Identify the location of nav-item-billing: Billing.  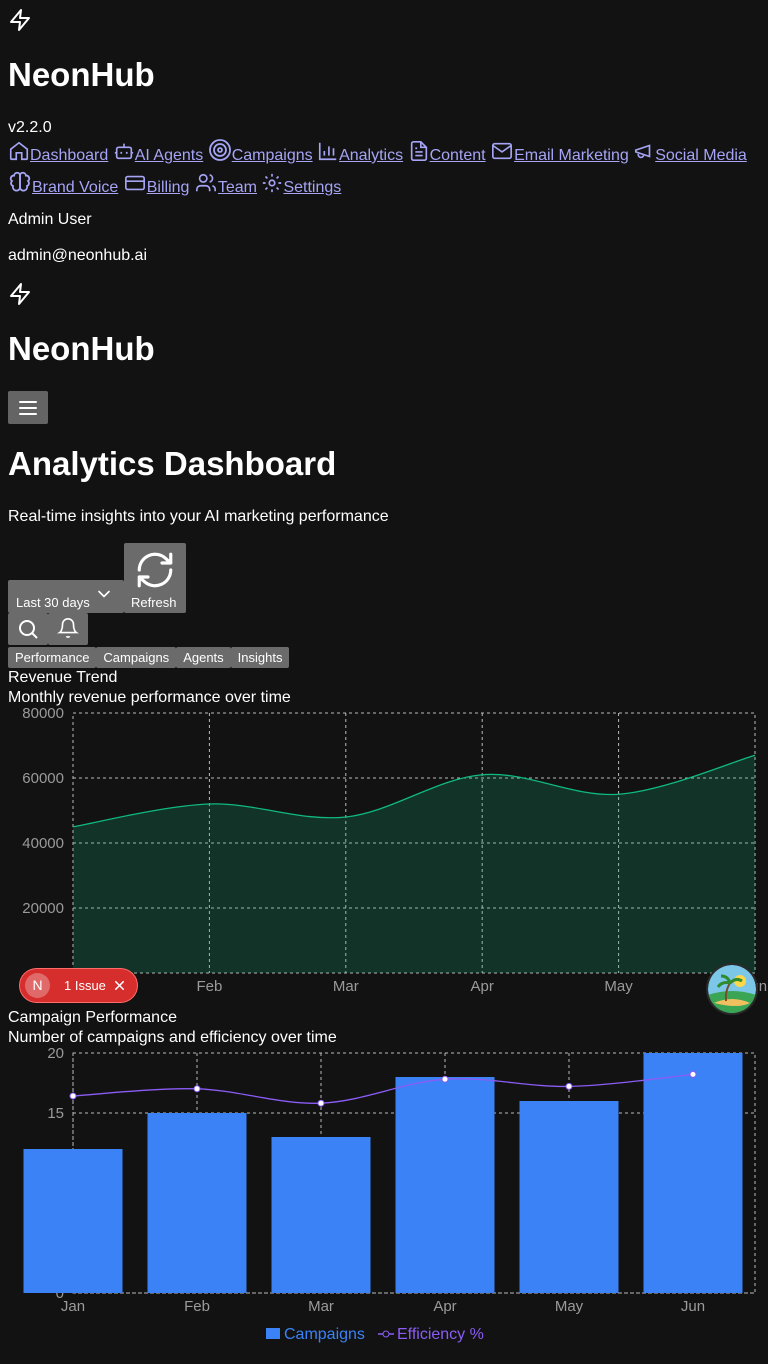
(156, 185).